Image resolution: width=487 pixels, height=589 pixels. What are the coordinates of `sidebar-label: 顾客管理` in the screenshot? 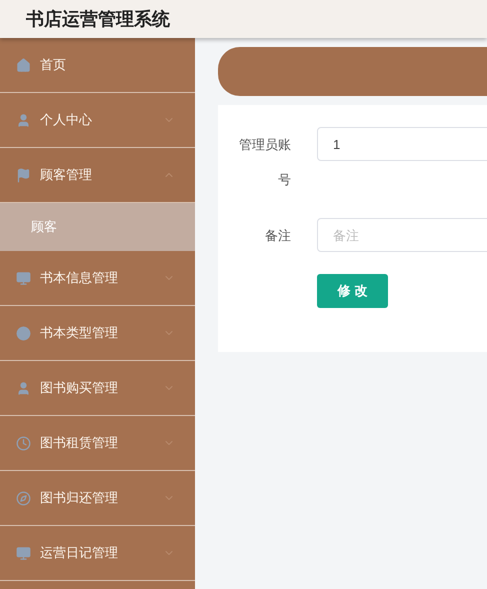 It's located at (66, 175).